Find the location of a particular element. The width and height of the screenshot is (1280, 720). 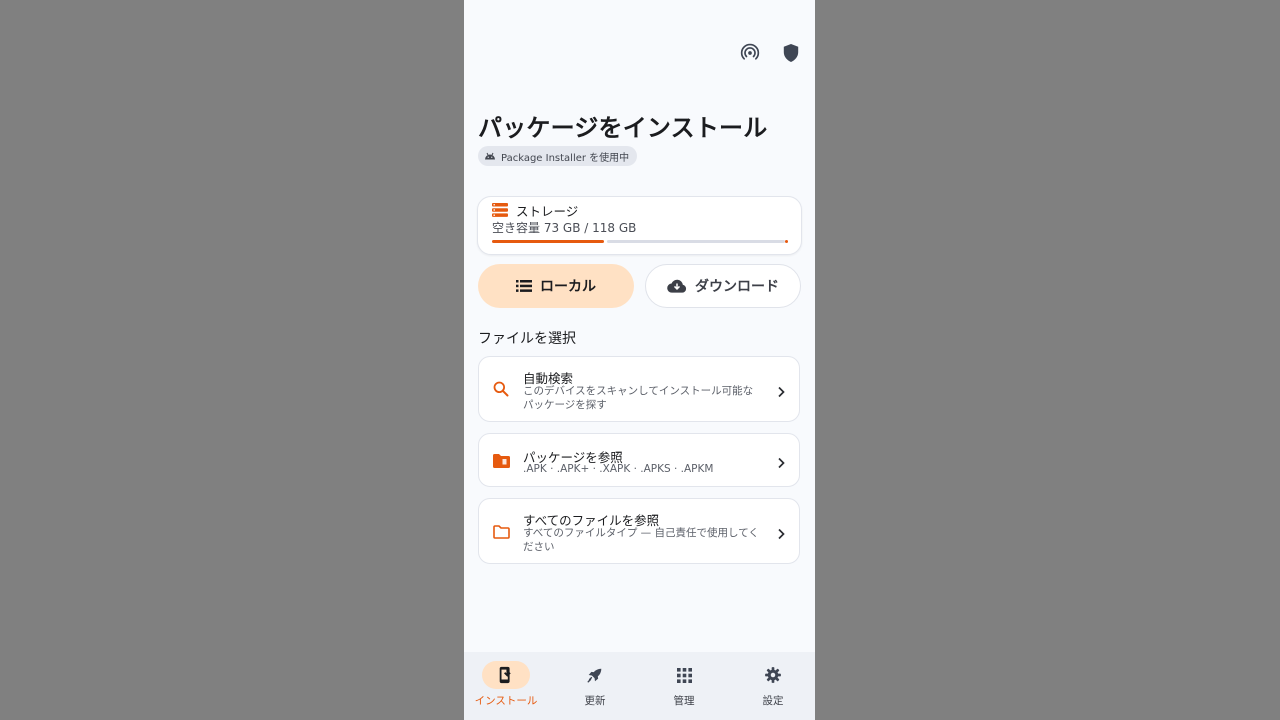

shield-icon is located at coordinates (791, 53).